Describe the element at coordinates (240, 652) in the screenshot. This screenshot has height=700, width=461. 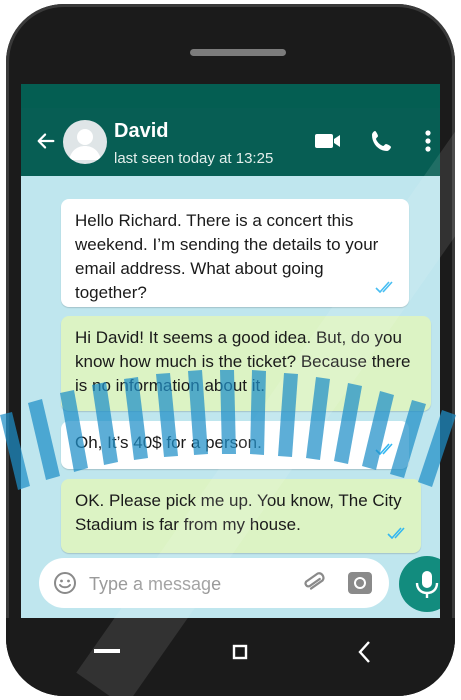
I see `home-icon` at that location.